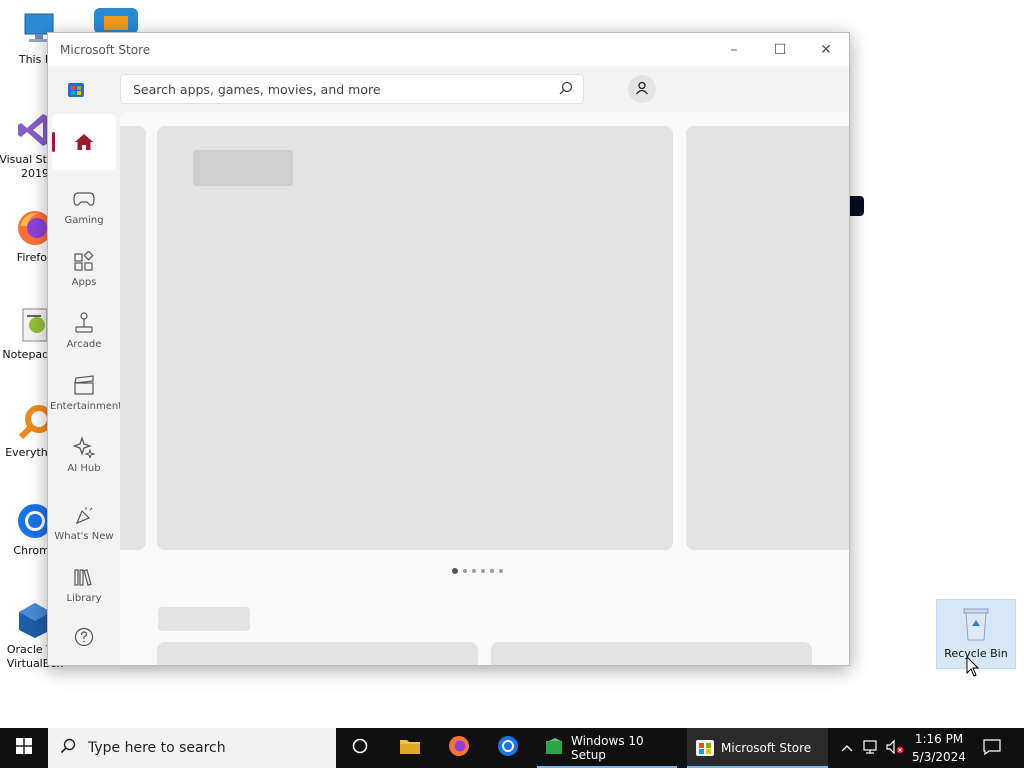 This screenshot has width=1024, height=768. I want to click on microsoft-store-logo-icon, so click(76, 89).